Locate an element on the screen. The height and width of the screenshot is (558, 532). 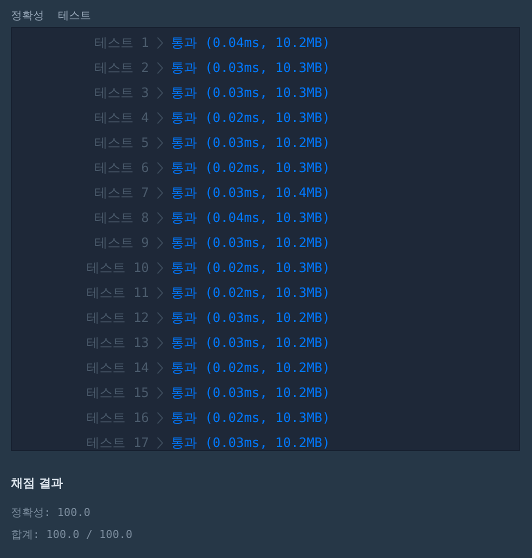
test-result: 통과 (0.03ms, 10.4MB) is located at coordinates (250, 193).